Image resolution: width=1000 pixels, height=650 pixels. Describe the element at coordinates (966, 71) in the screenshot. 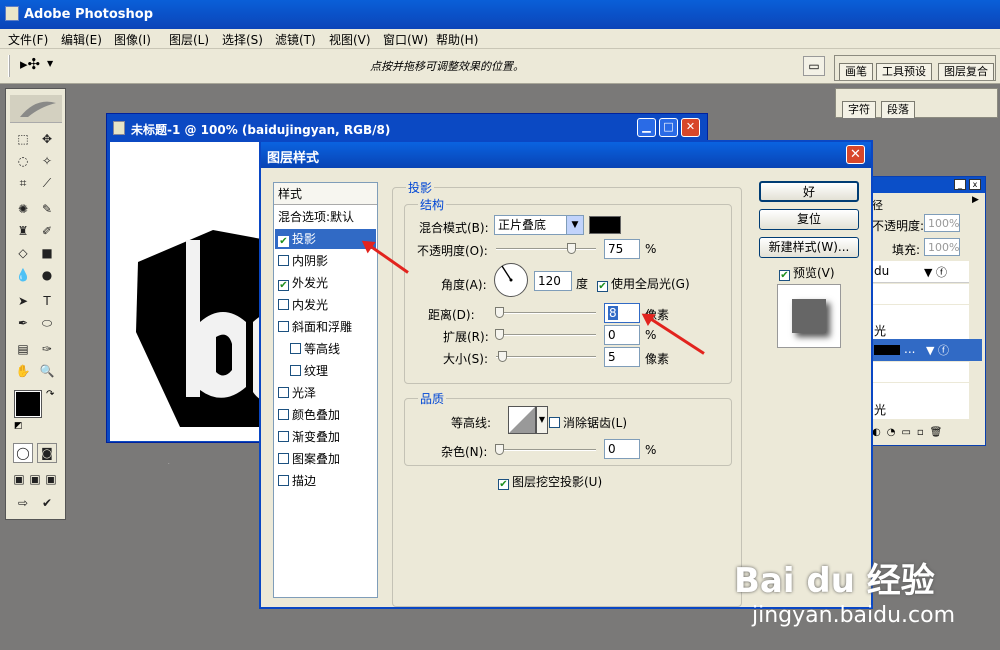

I see `tab-layer-comps: 图层复合` at that location.